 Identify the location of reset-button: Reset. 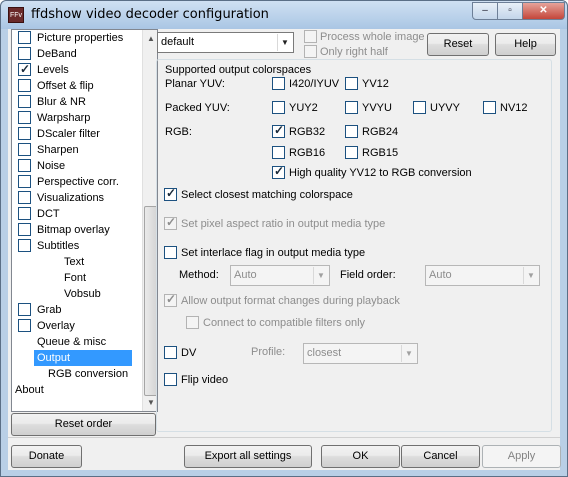
(458, 44).